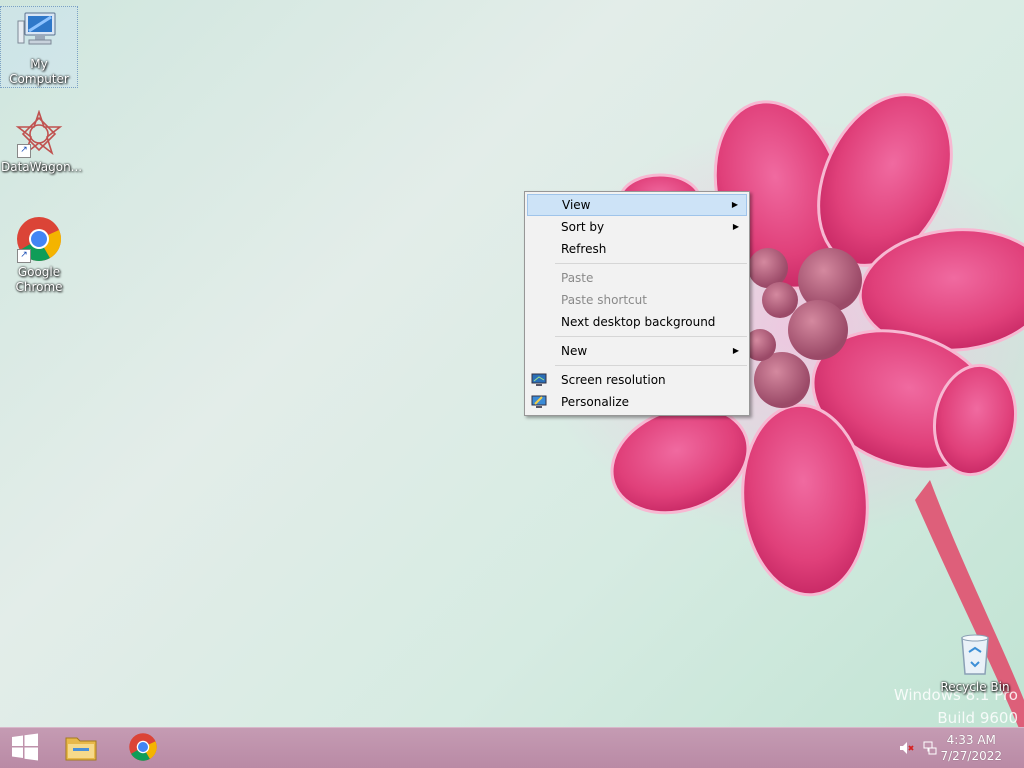  Describe the element at coordinates (576, 205) in the screenshot. I see `menu-item-label: View` at that location.